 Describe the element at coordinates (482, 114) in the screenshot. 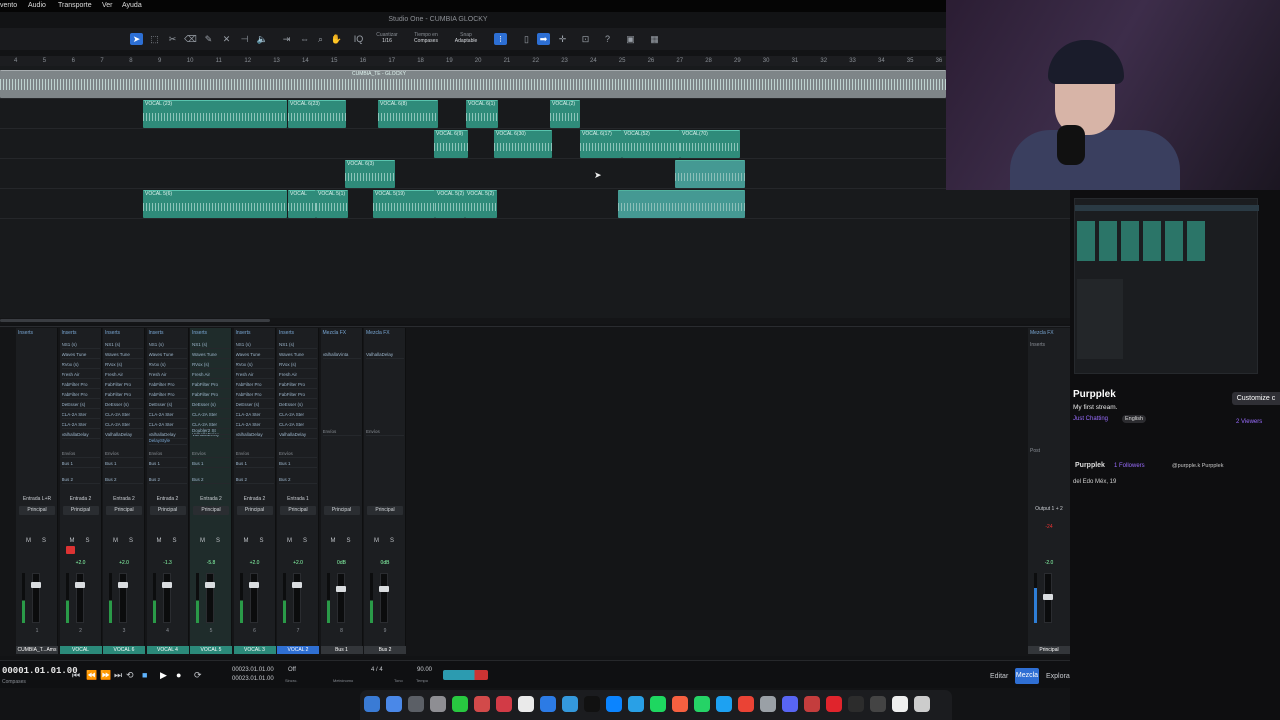

I see `audio-clip: VOCAL 6(1)` at that location.